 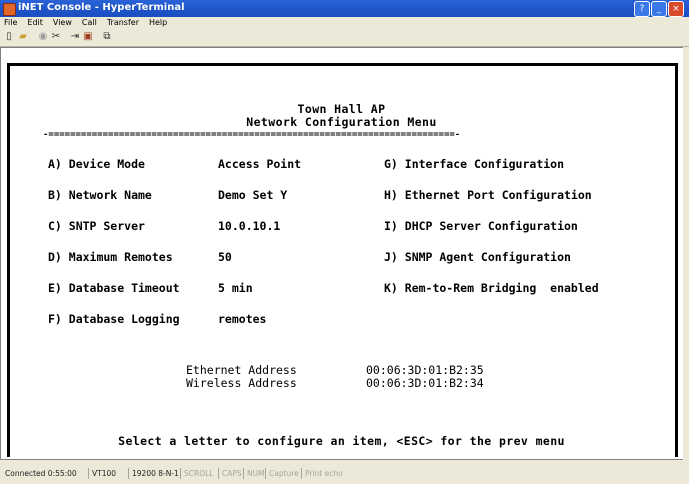 What do you see at coordinates (241, 370) in the screenshot?
I see `ethernet-address-label: Ethernet Address` at bounding box center [241, 370].